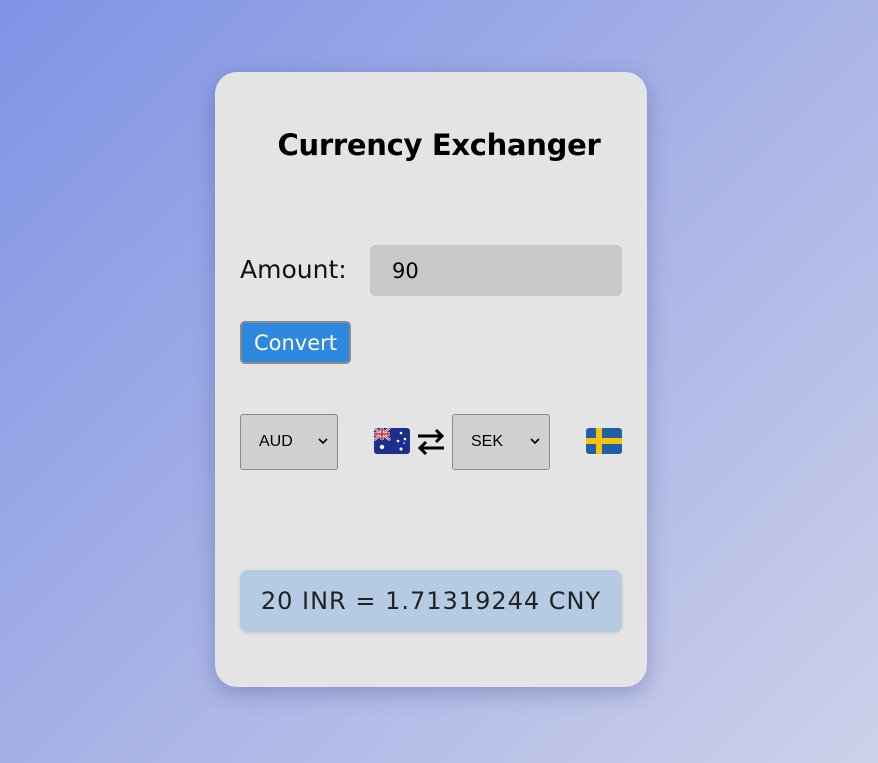  I want to click on australia-flag-icon, so click(392, 441).